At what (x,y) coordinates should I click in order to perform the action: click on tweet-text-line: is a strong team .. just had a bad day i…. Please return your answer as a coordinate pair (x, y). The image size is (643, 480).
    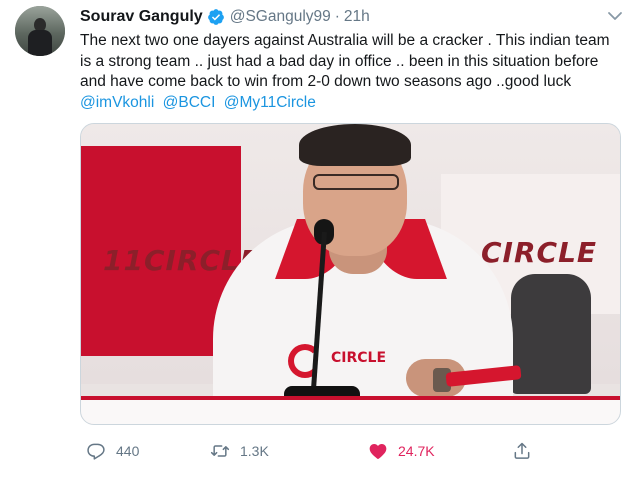
    Looking at the image, I should click on (339, 61).